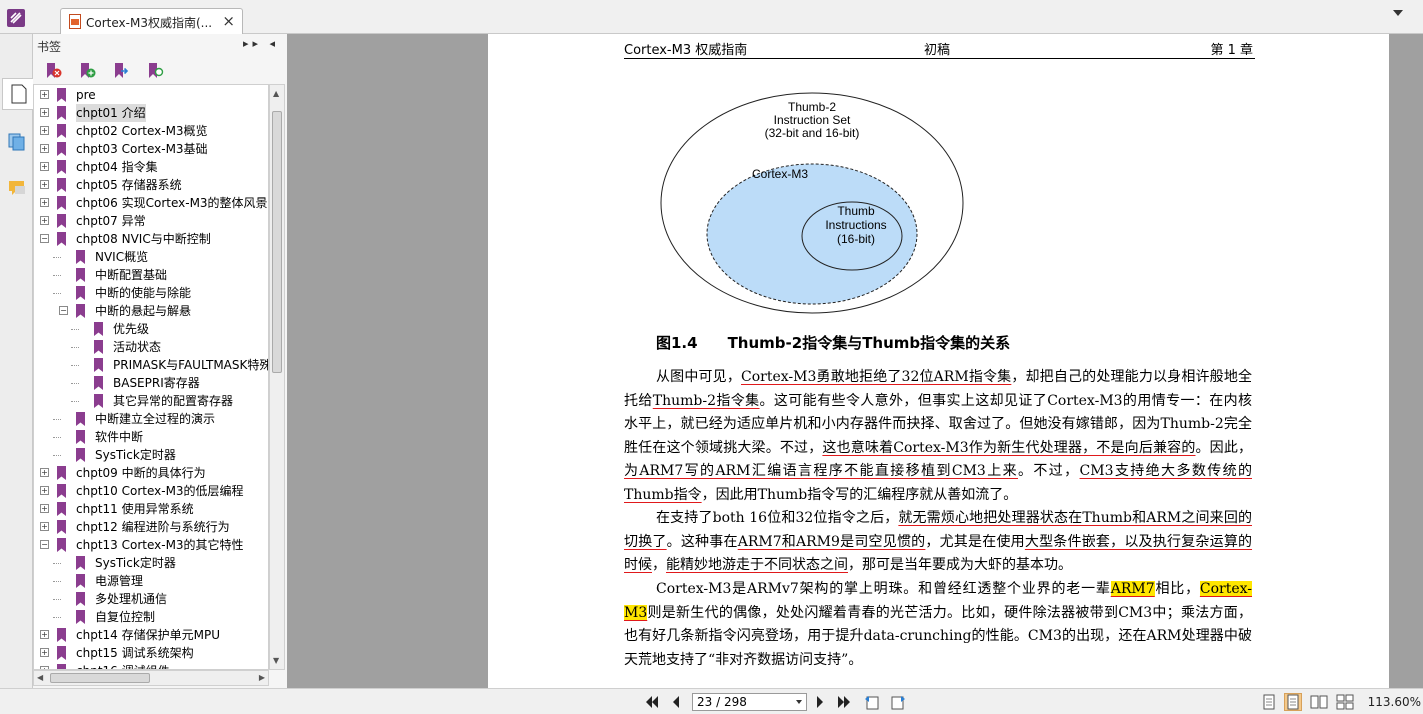 The width and height of the screenshot is (1423, 714). What do you see at coordinates (151, 491) in the screenshot?
I see `bookmark-chapter-item: + chpt10 Cortex-M3的低层编程` at bounding box center [151, 491].